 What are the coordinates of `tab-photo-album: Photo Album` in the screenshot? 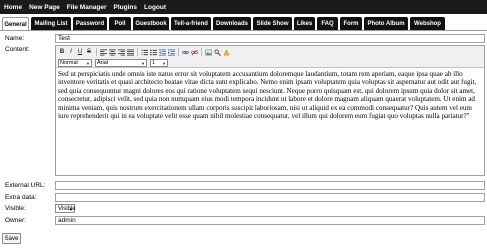 It's located at (386, 23).